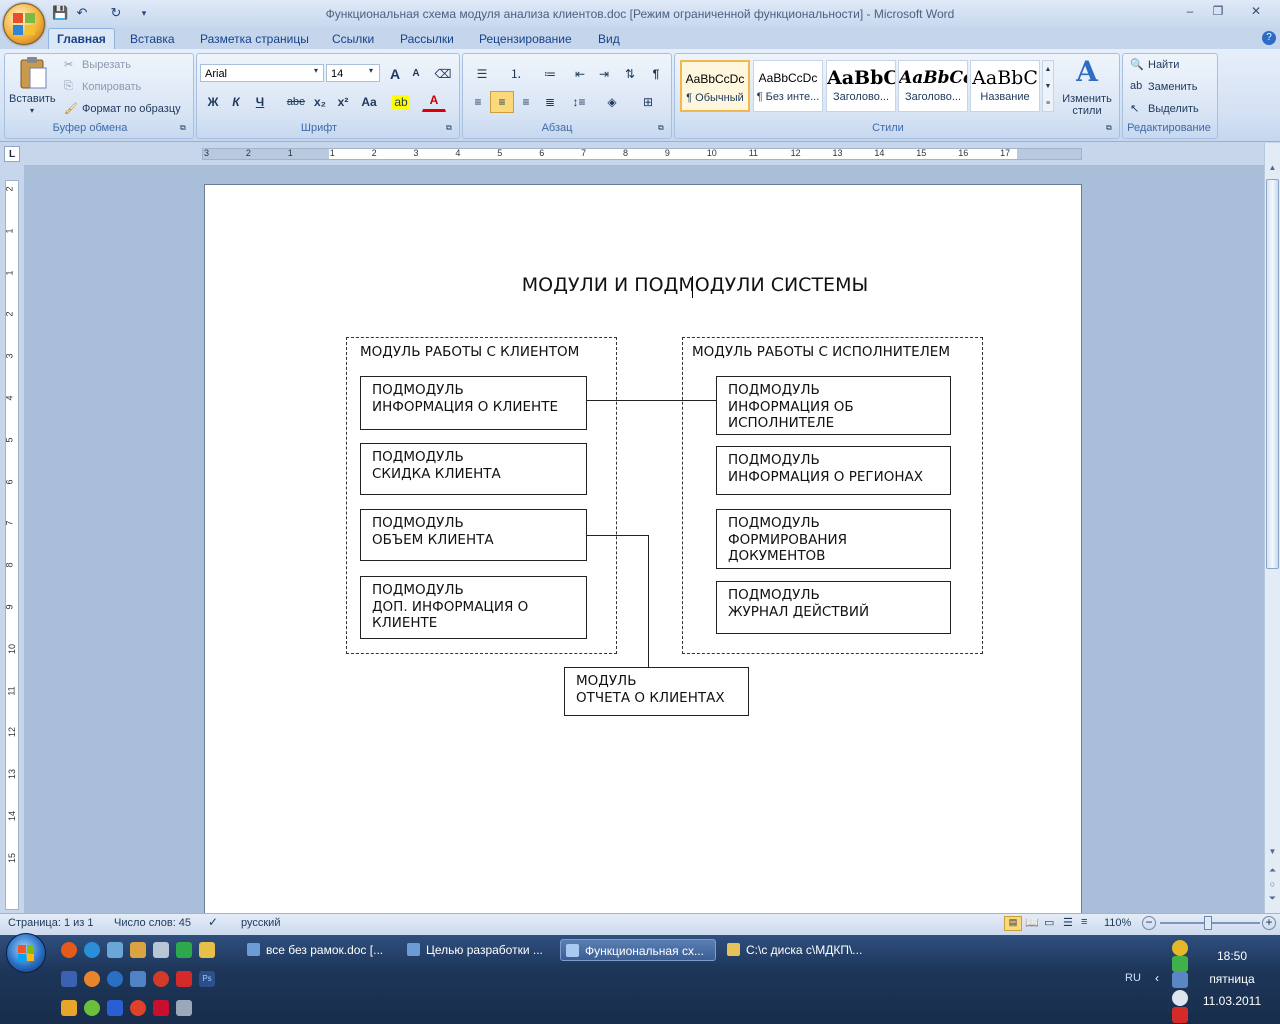  I want to click on shrink-font-button: A, so click(416, 74).